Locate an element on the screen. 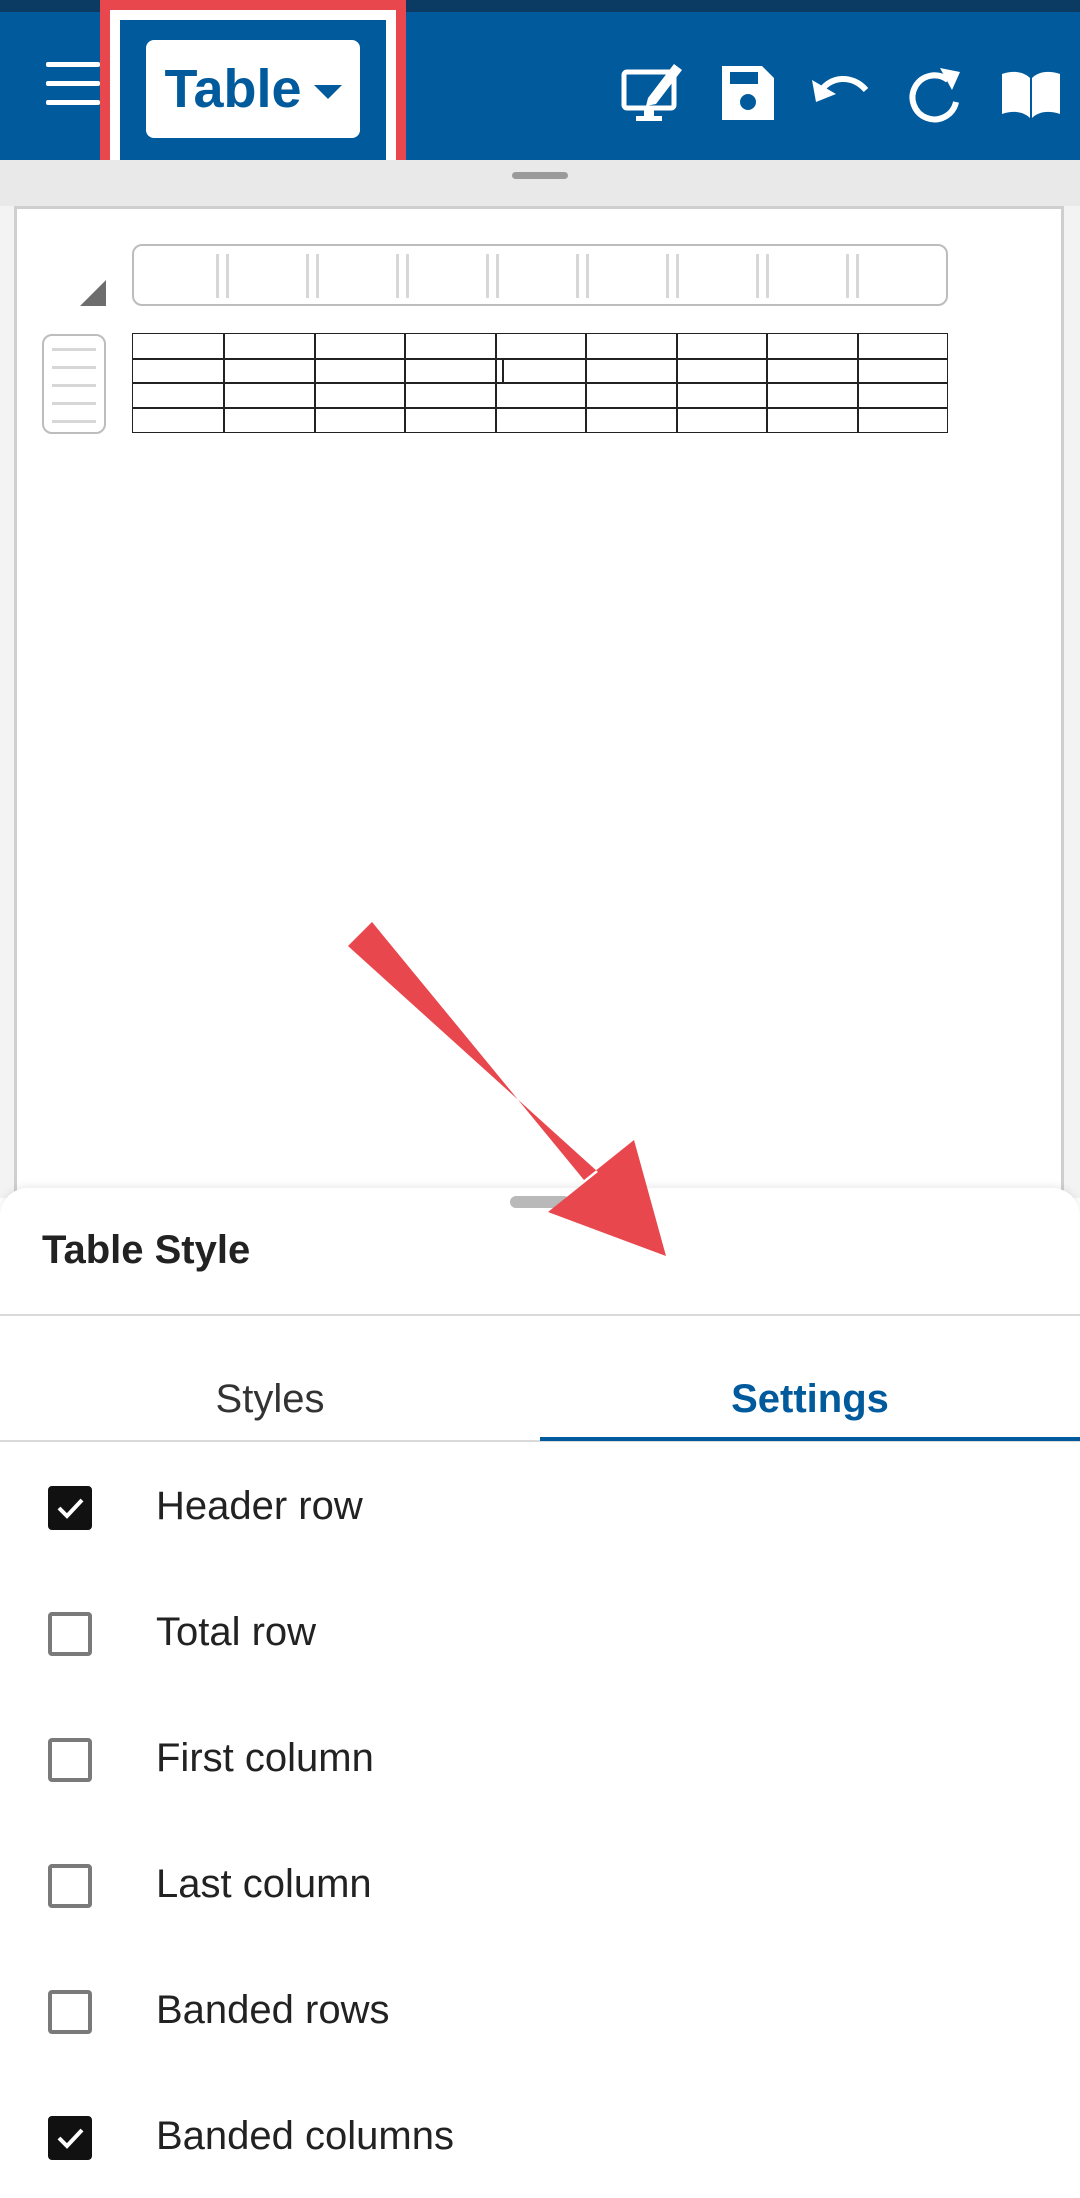 This screenshot has height=2198, width=1080. title-divider is located at coordinates (540, 1315).